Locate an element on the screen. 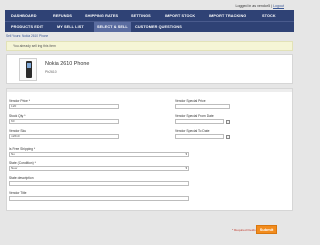  product-card: Nokia 2610 Phone Ph2610 is located at coordinates (149, 69).